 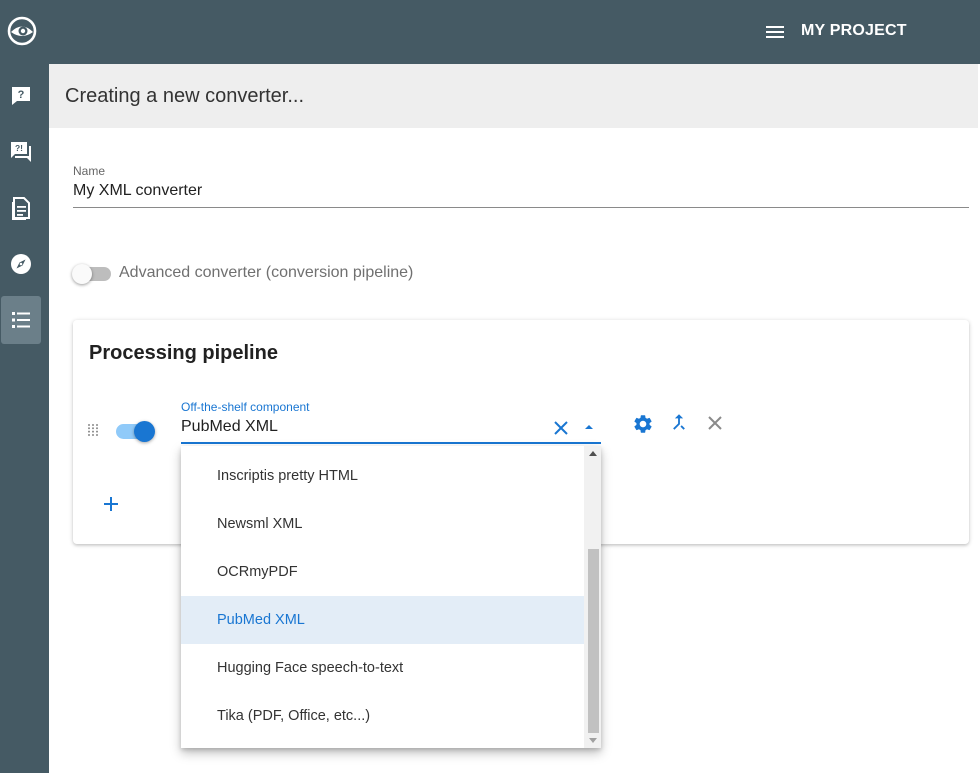 I want to click on scrollbar-thumb, so click(x=593, y=641).